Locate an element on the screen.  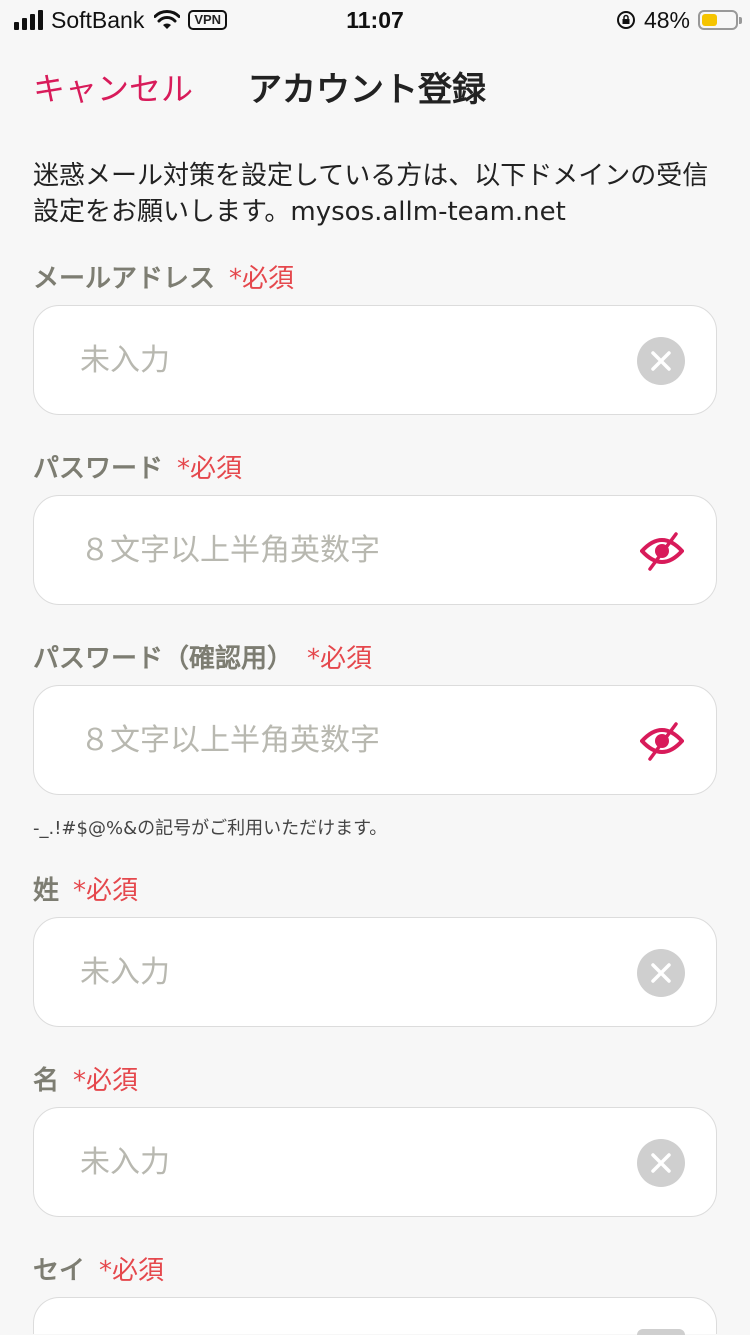
clear-icon is located at coordinates (661, 1332).